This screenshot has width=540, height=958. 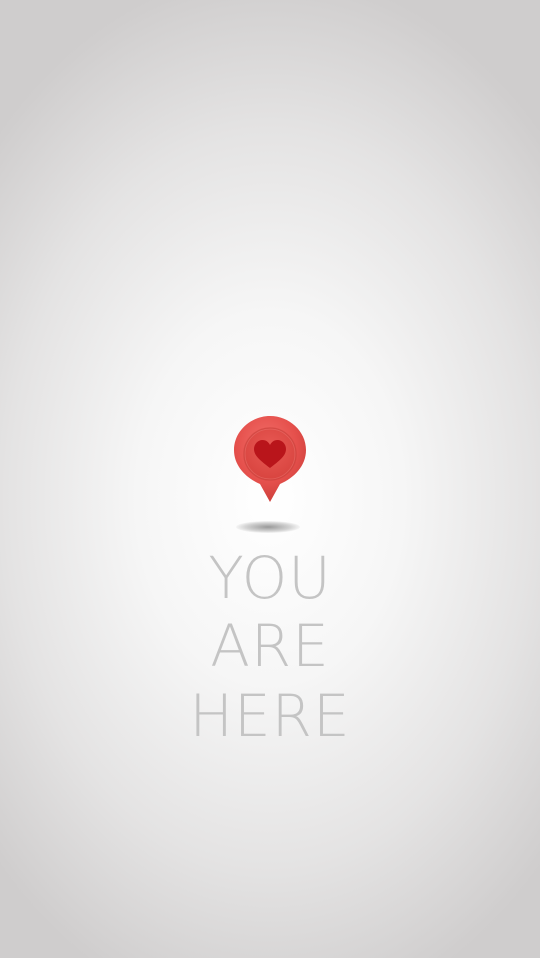 I want to click on headline-line-are: ARE, so click(x=270, y=646).